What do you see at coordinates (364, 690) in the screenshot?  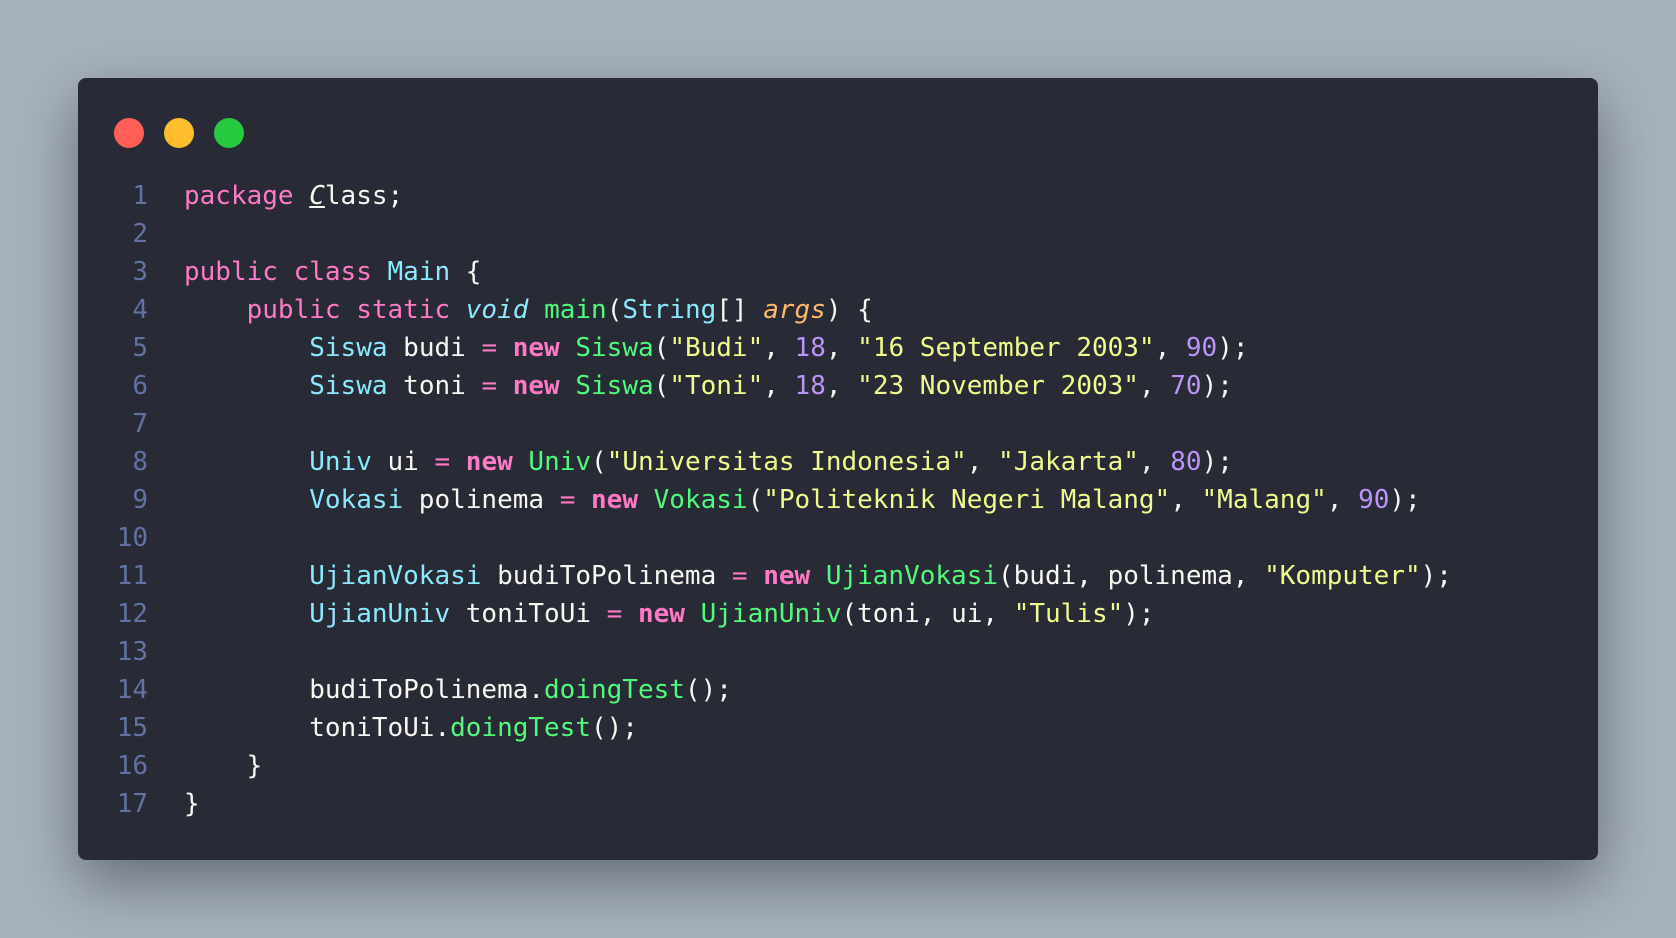 I see `code-token: budiToPolinema.` at bounding box center [364, 690].